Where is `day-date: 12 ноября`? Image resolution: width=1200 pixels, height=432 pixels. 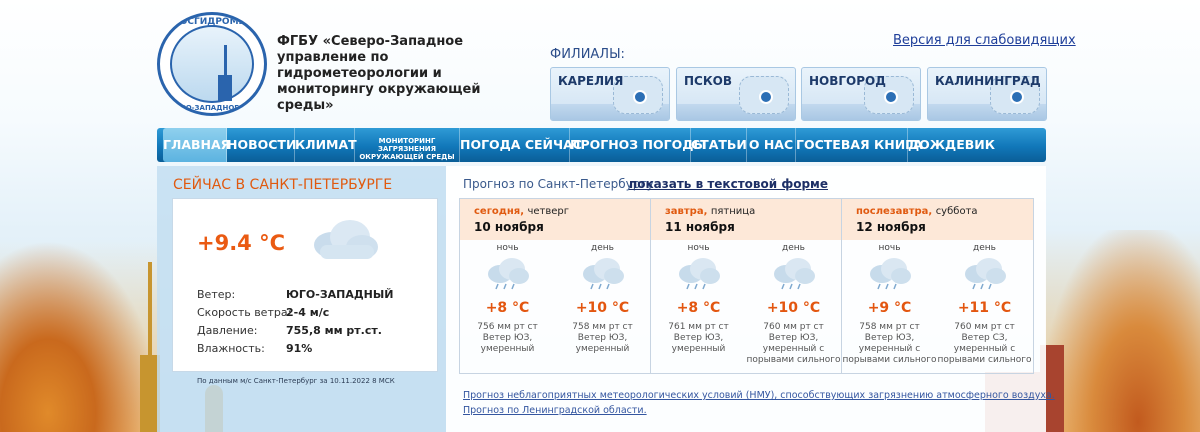
day-date: 12 ноября is located at coordinates (891, 227).